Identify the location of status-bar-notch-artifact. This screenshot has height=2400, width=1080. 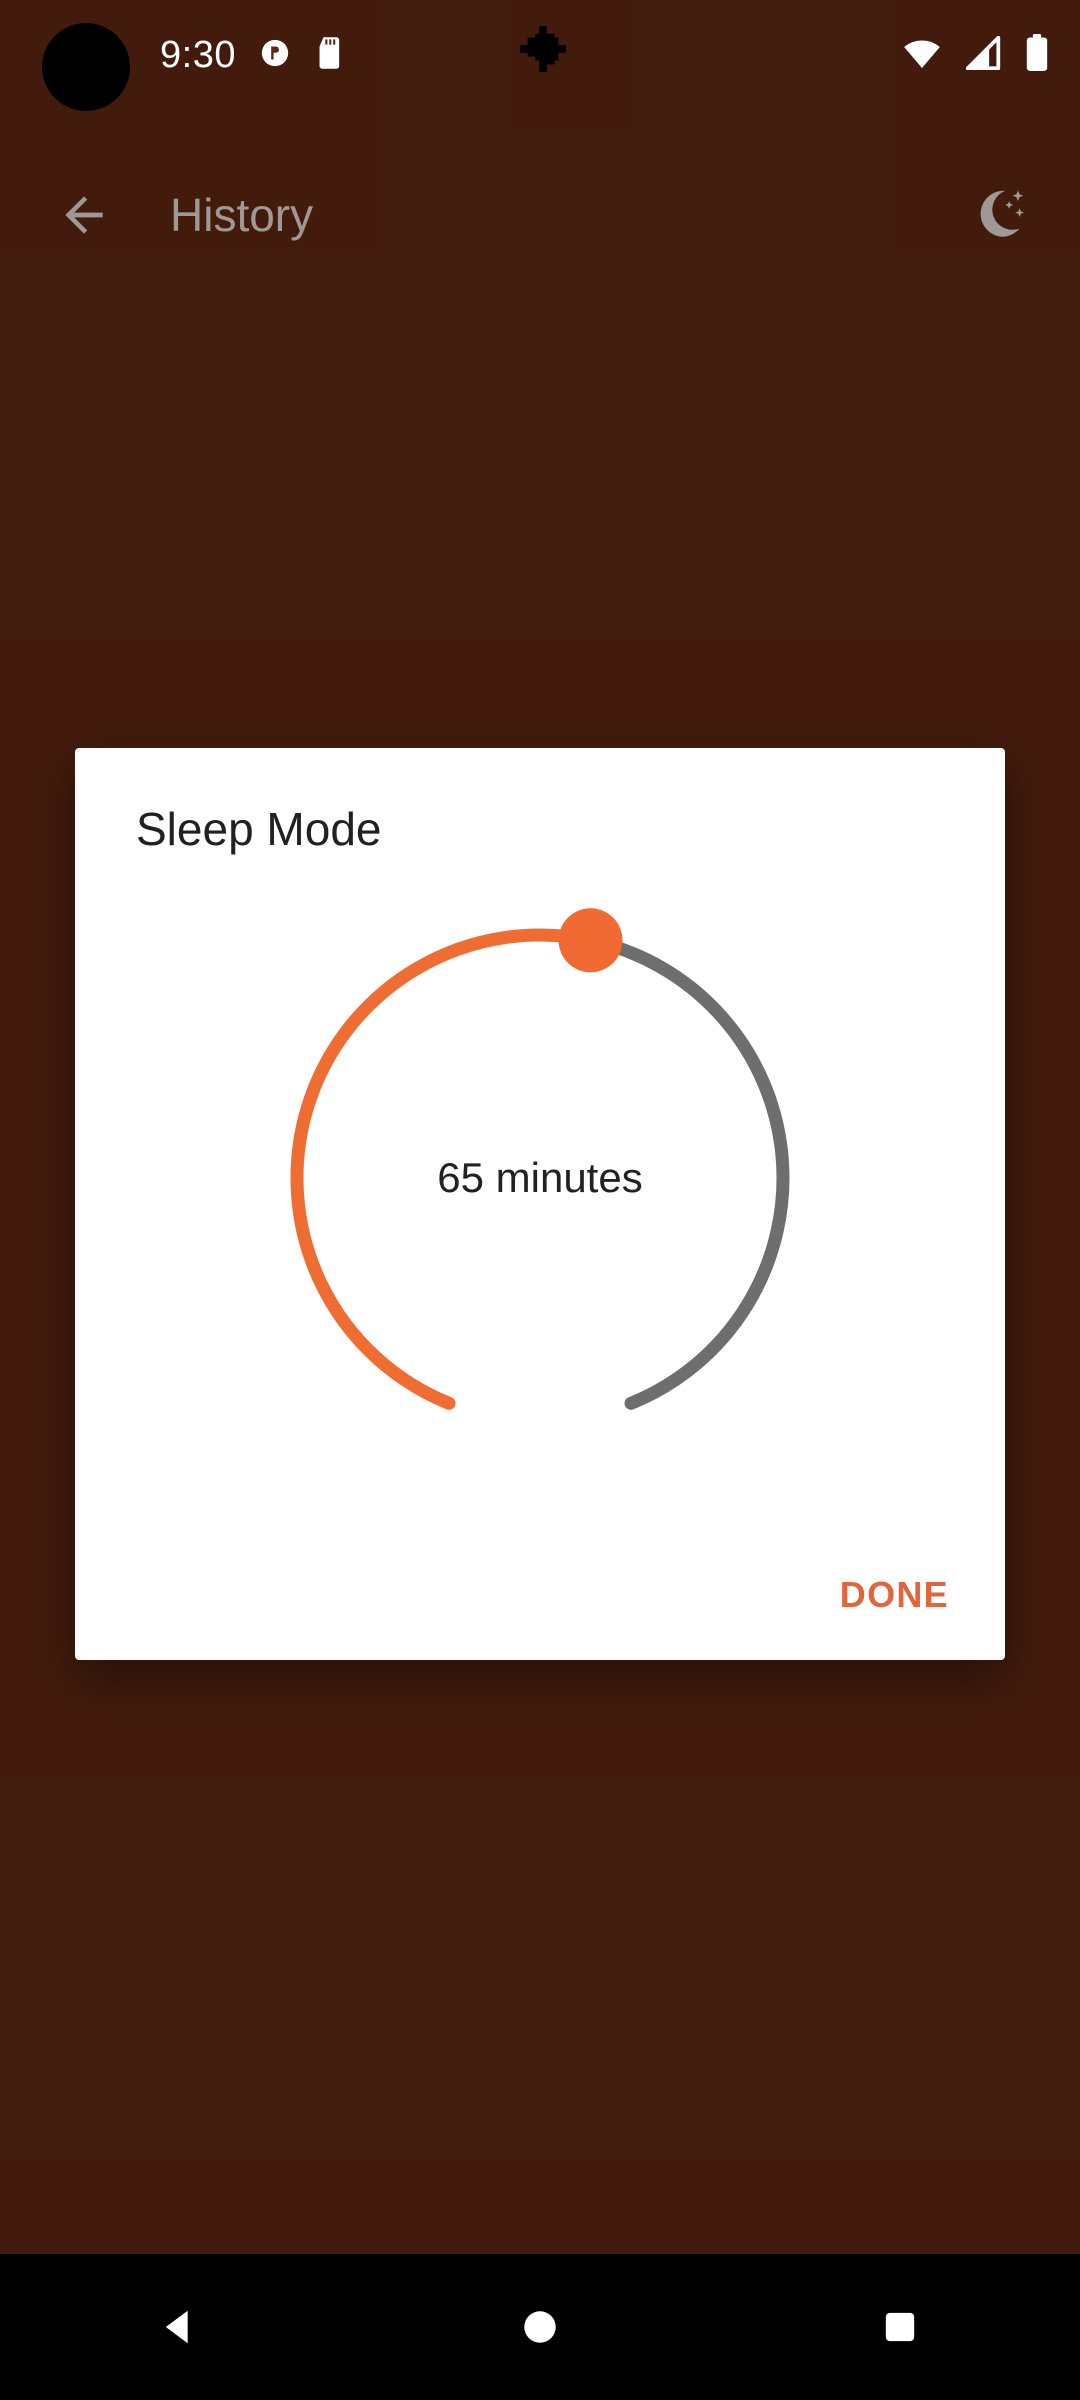
(543, 49).